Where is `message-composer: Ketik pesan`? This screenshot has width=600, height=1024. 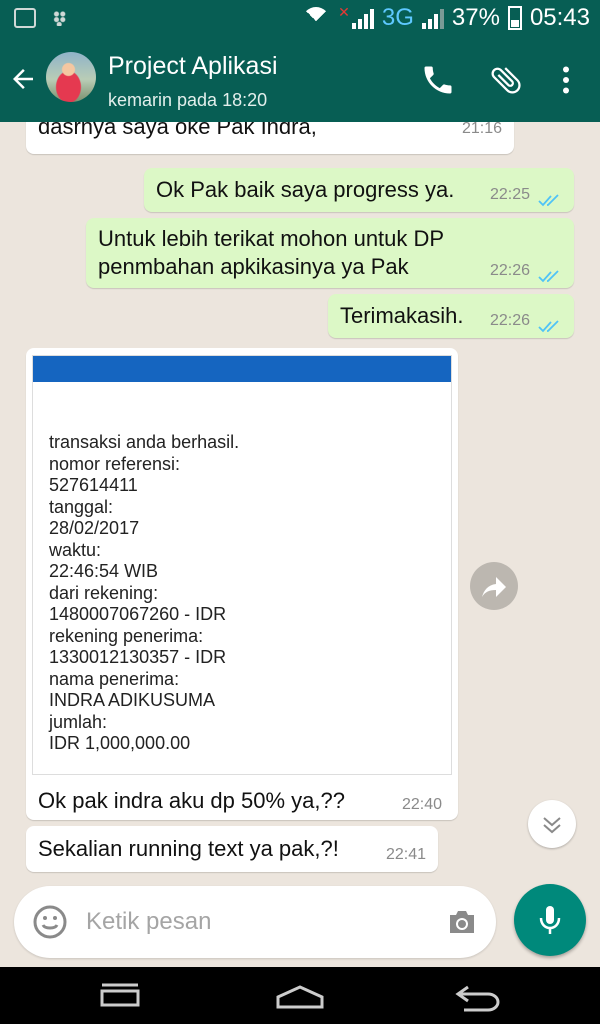 message-composer: Ketik pesan is located at coordinates (255, 922).